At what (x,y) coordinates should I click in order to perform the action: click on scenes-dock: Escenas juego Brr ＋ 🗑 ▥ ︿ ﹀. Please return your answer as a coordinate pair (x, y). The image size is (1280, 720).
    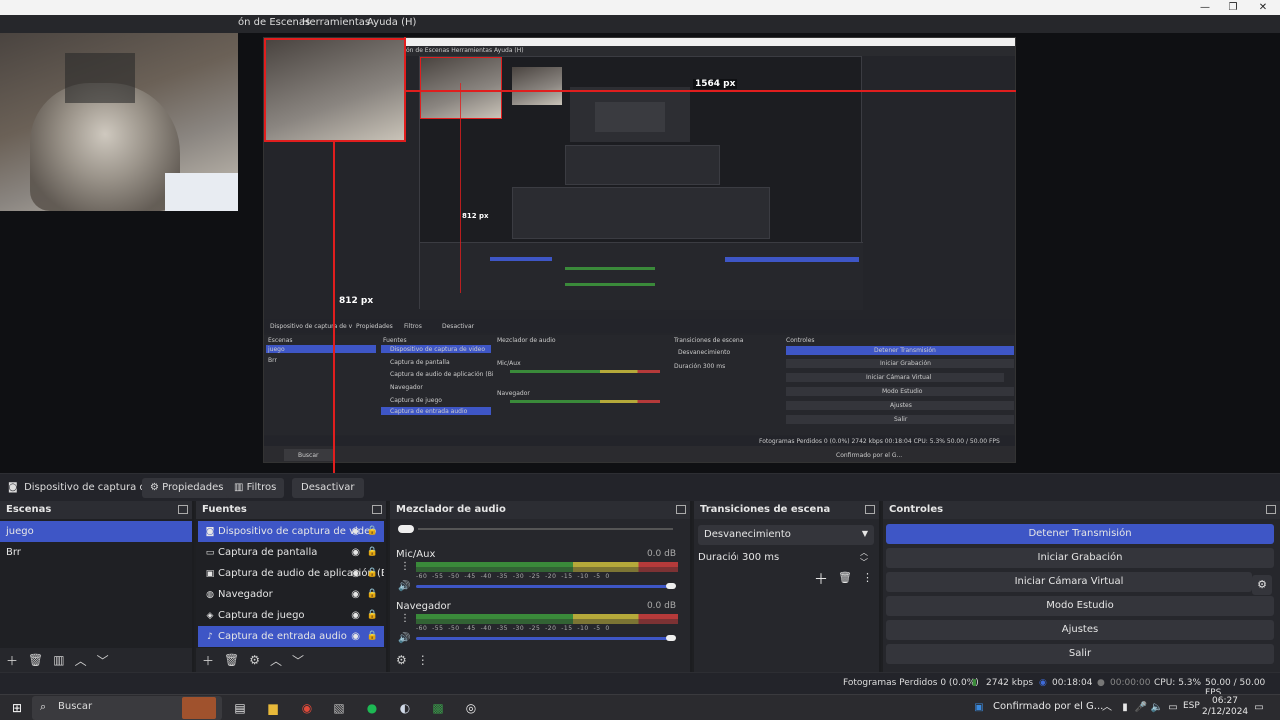
    Looking at the image, I should click on (97, 586).